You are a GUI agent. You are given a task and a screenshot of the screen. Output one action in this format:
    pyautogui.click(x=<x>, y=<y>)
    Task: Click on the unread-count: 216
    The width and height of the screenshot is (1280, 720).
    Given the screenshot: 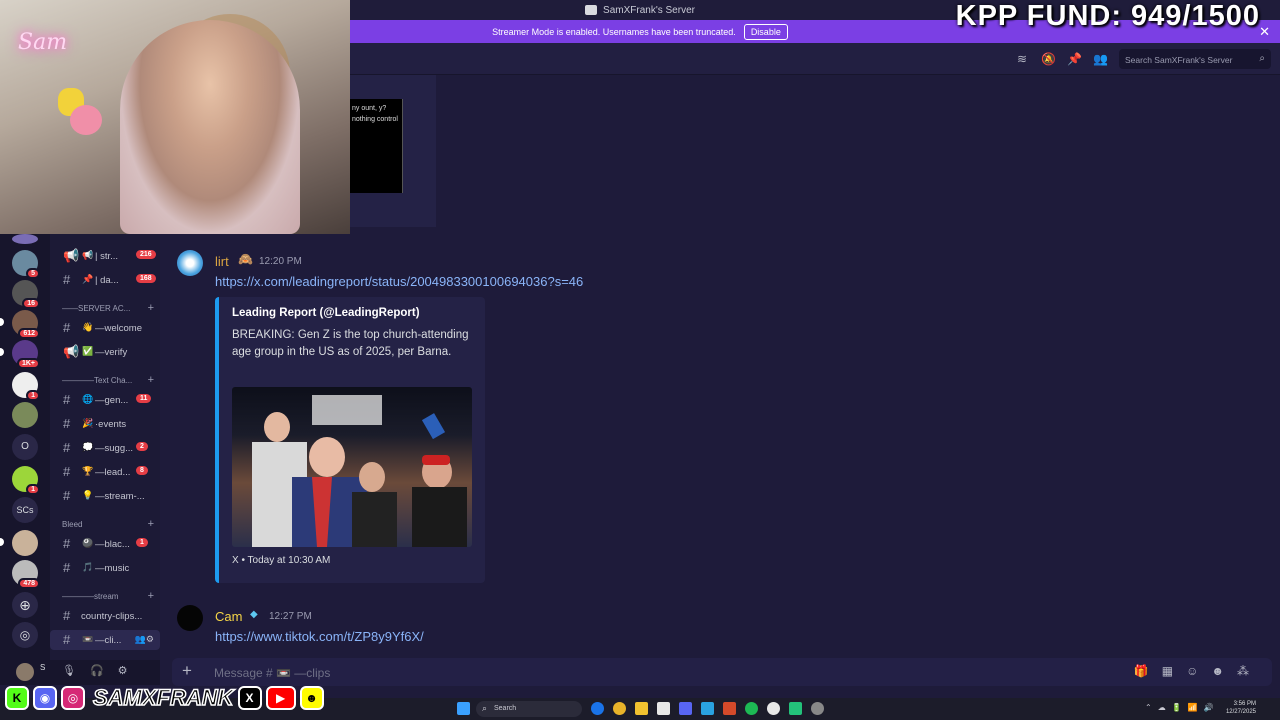 What is the action you would take?
    pyautogui.click(x=146, y=254)
    